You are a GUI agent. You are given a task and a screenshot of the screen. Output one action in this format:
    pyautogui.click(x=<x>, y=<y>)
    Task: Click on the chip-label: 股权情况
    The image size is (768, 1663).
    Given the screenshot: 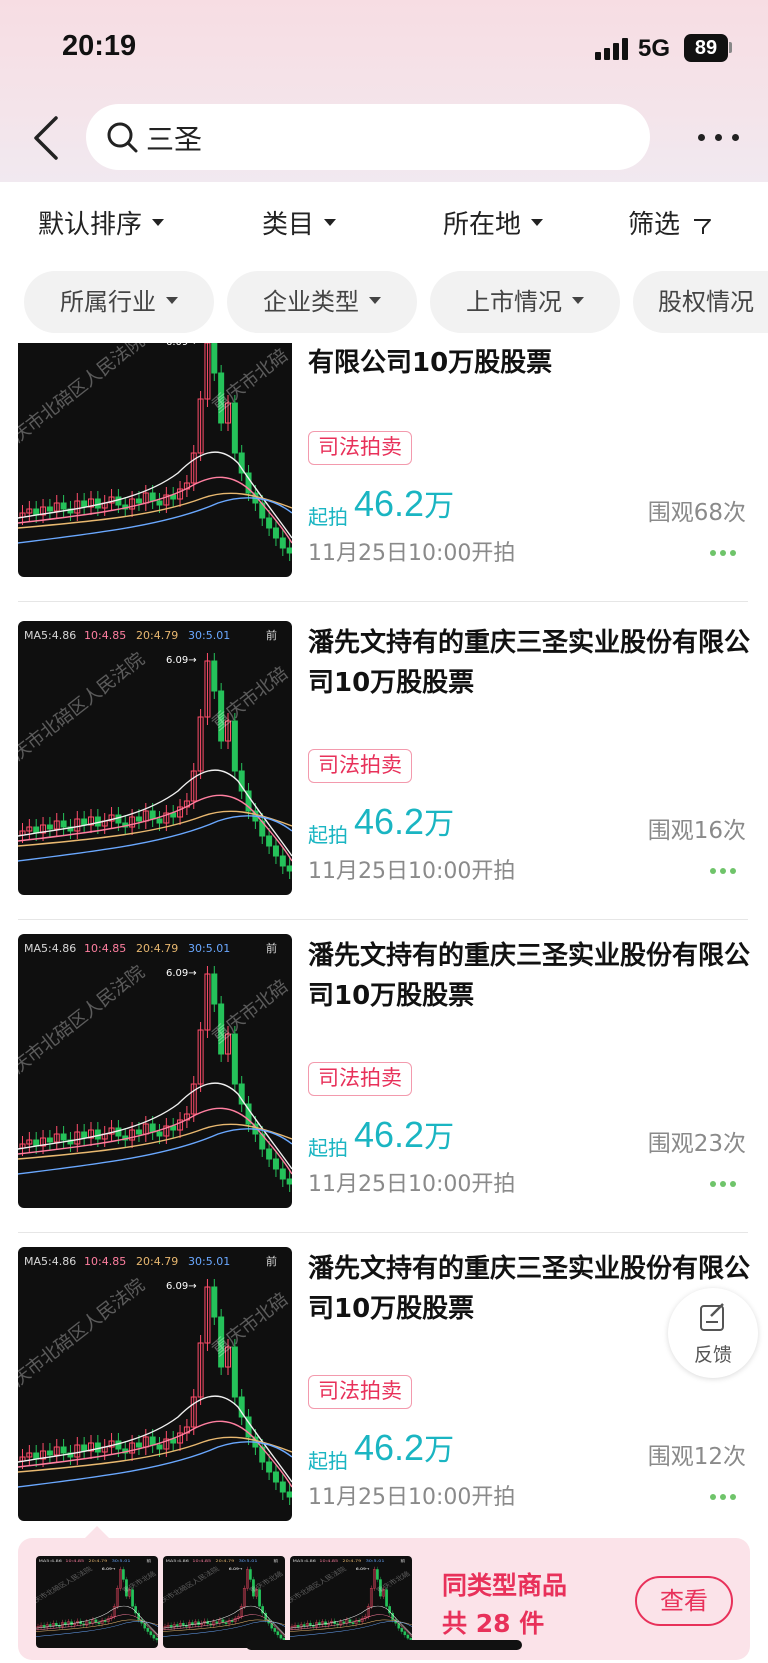 What is the action you would take?
    pyautogui.click(x=706, y=302)
    